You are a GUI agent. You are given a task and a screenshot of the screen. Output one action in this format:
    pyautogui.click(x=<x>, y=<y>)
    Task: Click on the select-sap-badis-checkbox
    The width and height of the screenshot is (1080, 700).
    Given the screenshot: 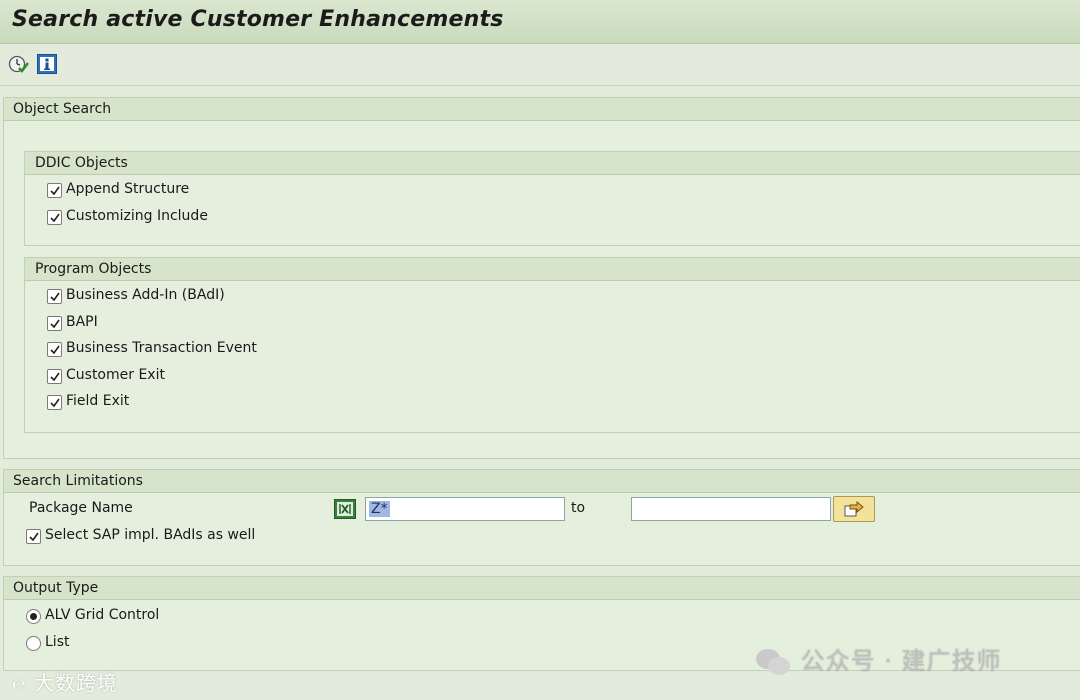 What is the action you would take?
    pyautogui.click(x=33, y=536)
    